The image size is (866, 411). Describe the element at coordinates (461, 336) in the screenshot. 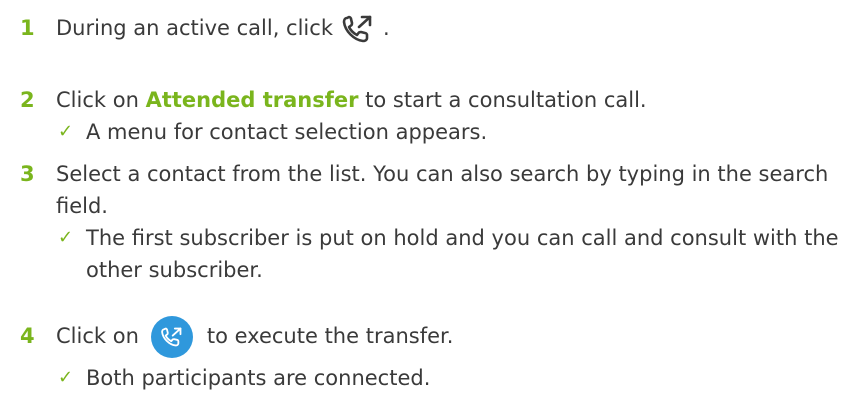

I see `step-text: Click on to execute the transfer.` at that location.